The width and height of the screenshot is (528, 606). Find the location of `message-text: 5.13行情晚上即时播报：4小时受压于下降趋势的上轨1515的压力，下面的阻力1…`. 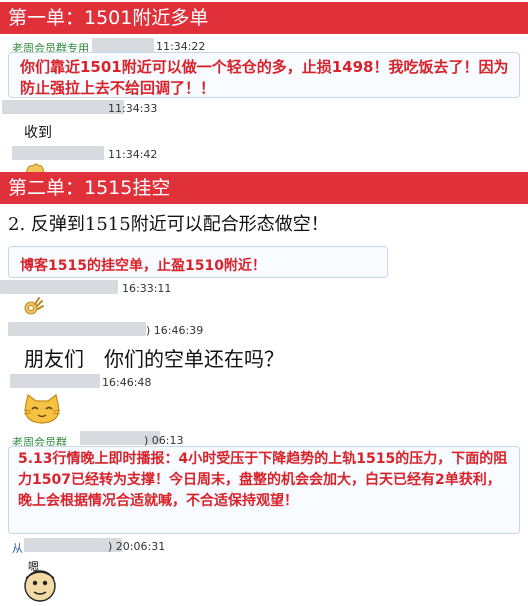

message-text: 5.13行情晚上即时播报：4小时受压于下降趋势的上轨1515的压力，下面的阻力1… is located at coordinates (263, 480).